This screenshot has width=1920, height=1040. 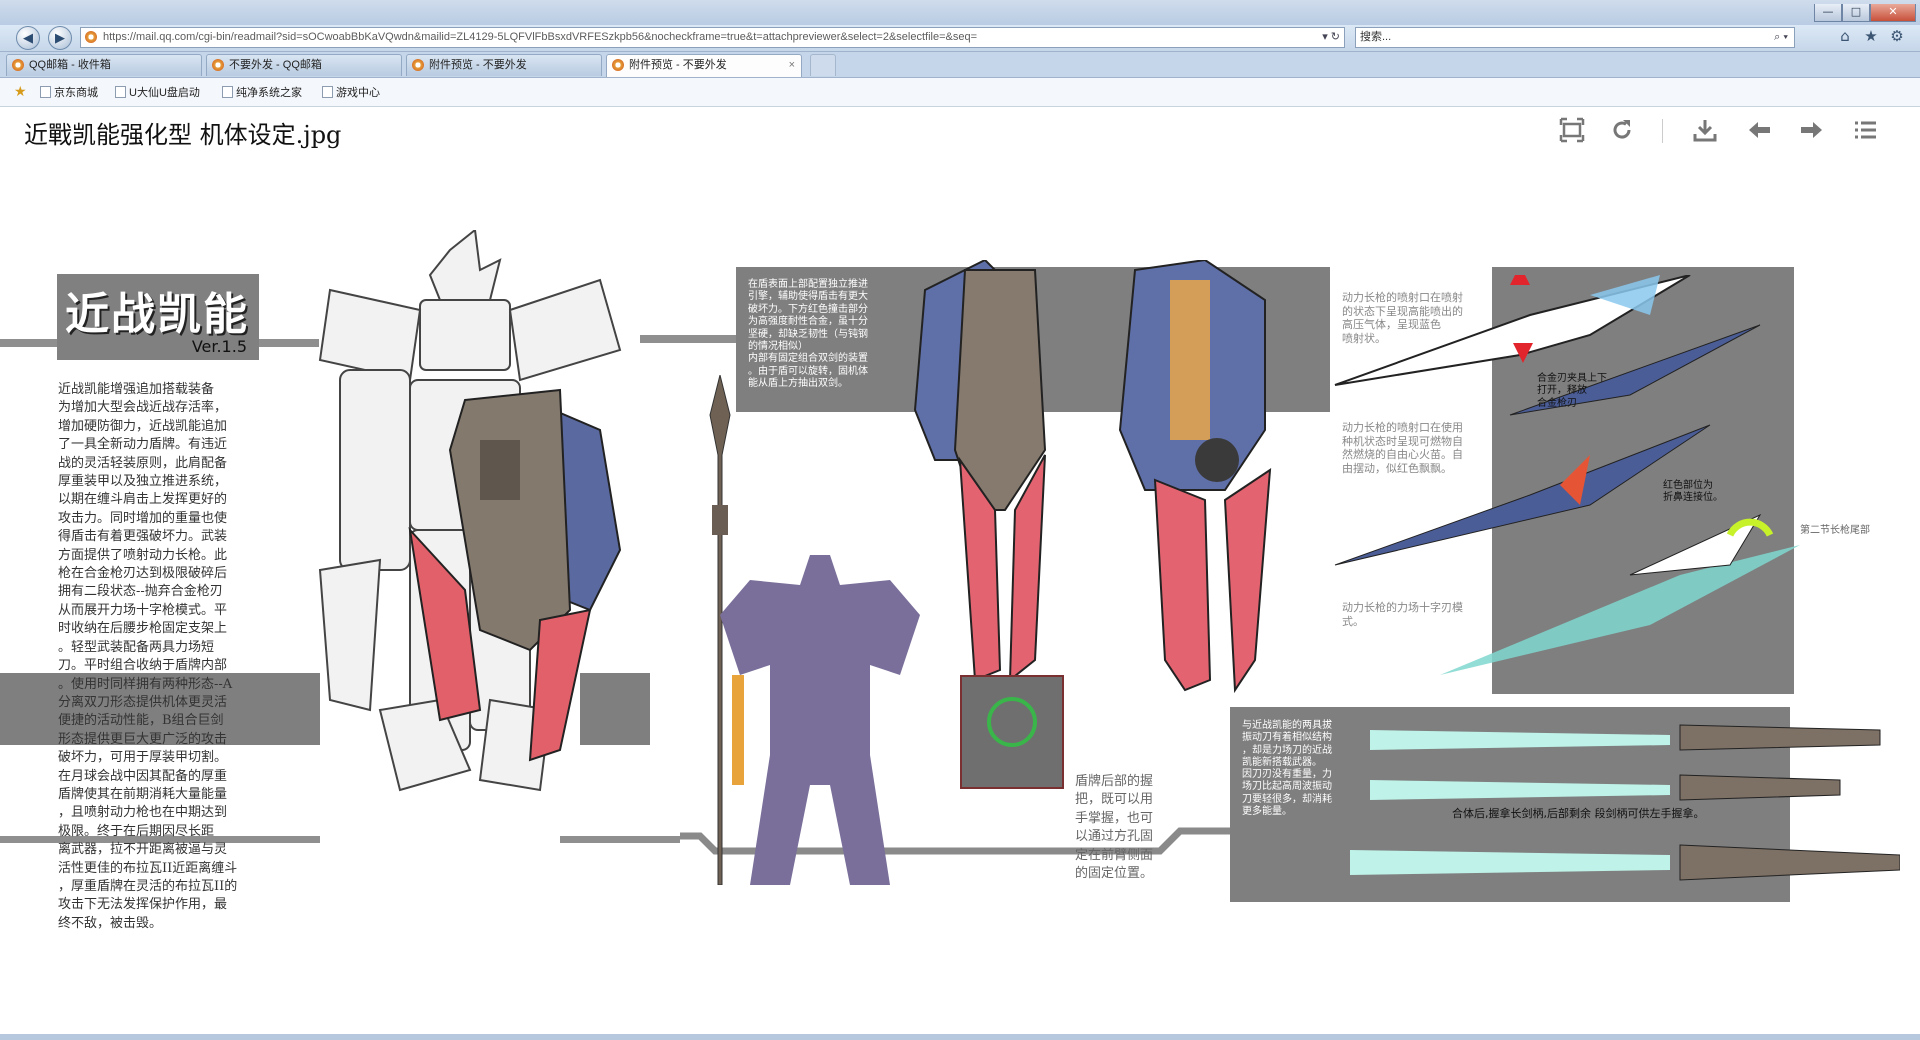 I want to click on artwork-version: Ver.1.5, so click(x=219, y=346).